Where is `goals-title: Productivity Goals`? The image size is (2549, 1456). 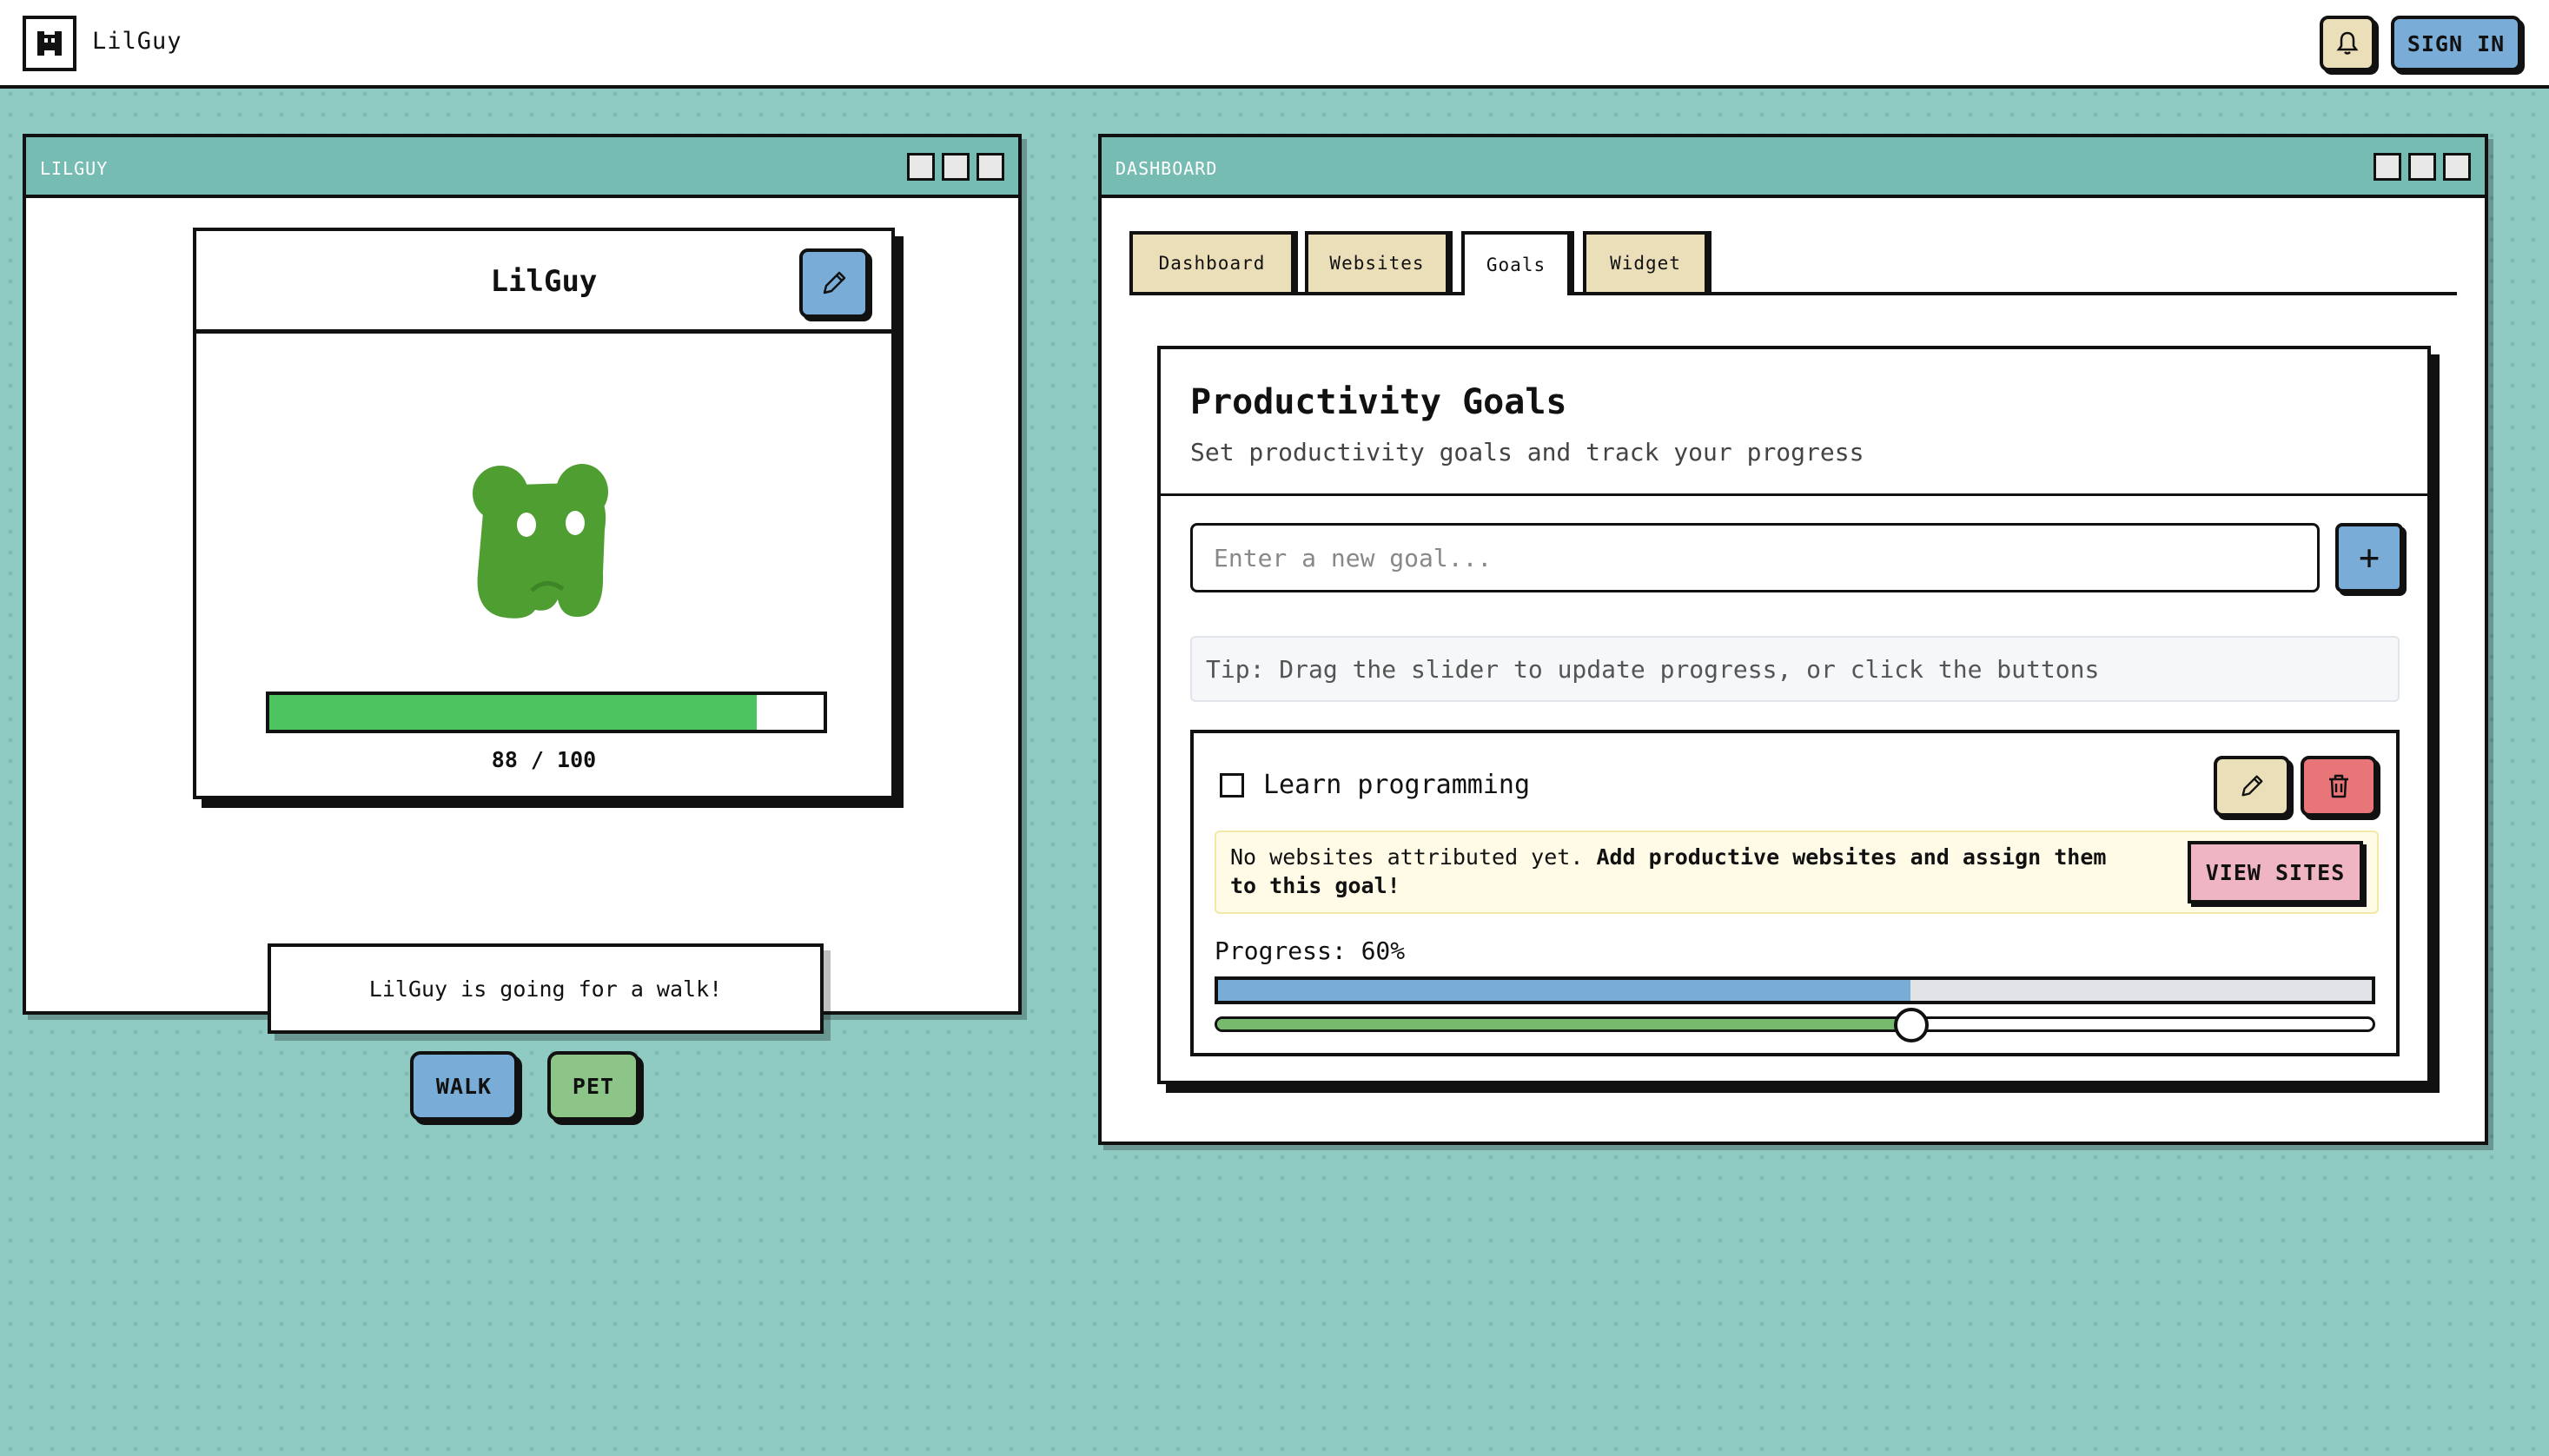
goals-title: Productivity Goals is located at coordinates (1378, 402).